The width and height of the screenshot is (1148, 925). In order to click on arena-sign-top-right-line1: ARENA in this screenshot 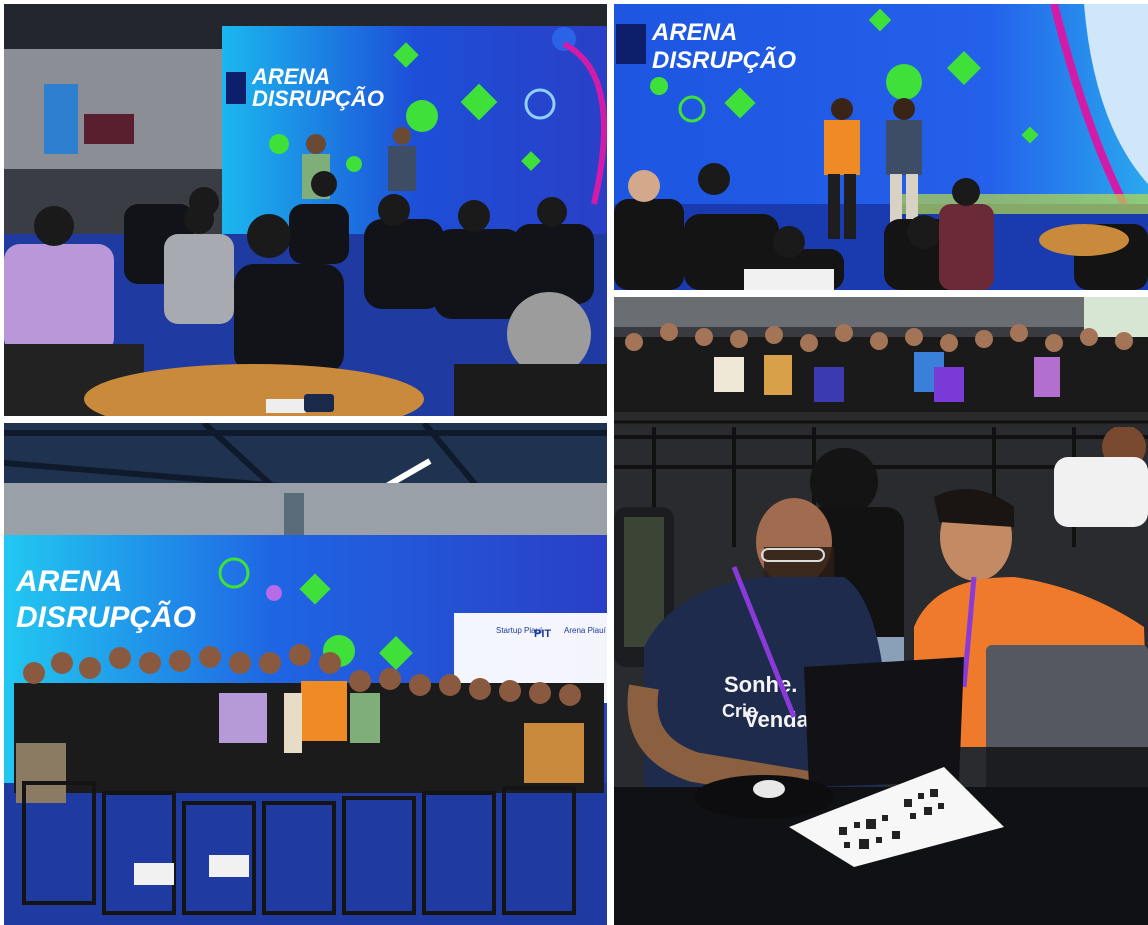, I will do `click(694, 32)`.